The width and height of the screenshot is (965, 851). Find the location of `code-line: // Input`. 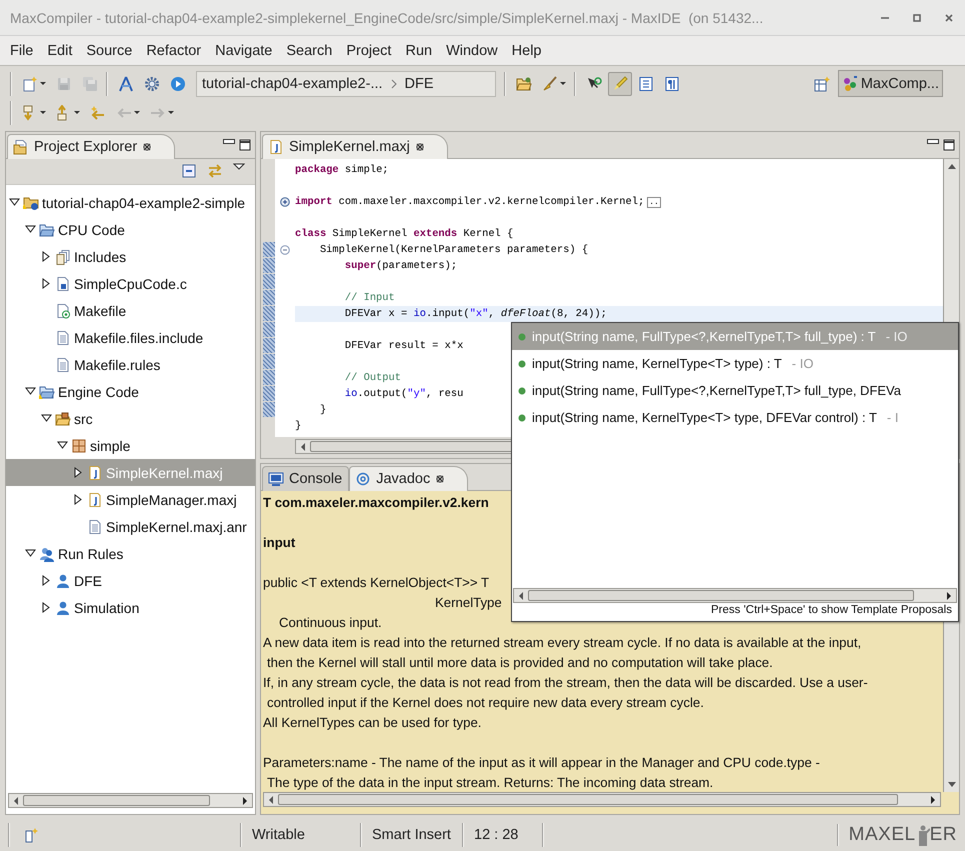

code-line: // Input is located at coordinates (369, 298).